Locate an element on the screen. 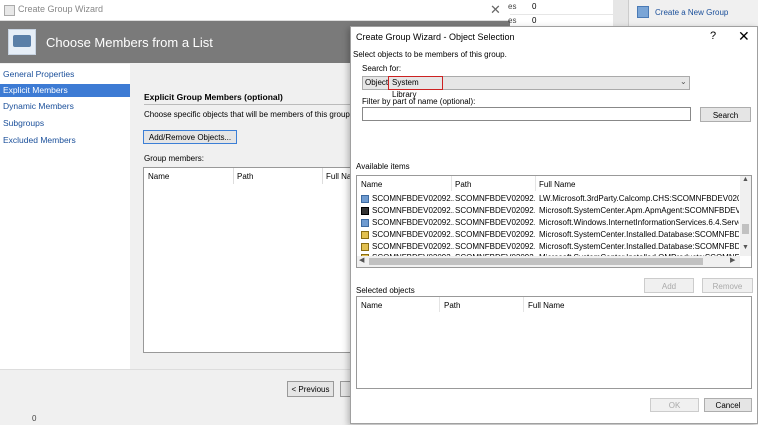  nav-dynamic-members: Dynamic Members is located at coordinates (65, 106).